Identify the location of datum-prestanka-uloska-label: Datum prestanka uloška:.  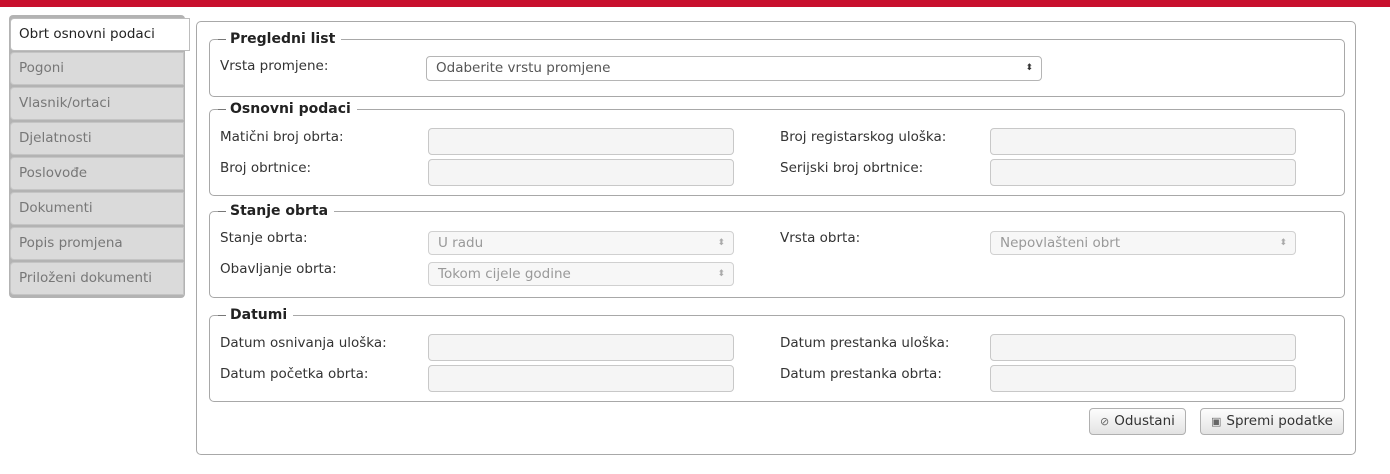
(865, 343).